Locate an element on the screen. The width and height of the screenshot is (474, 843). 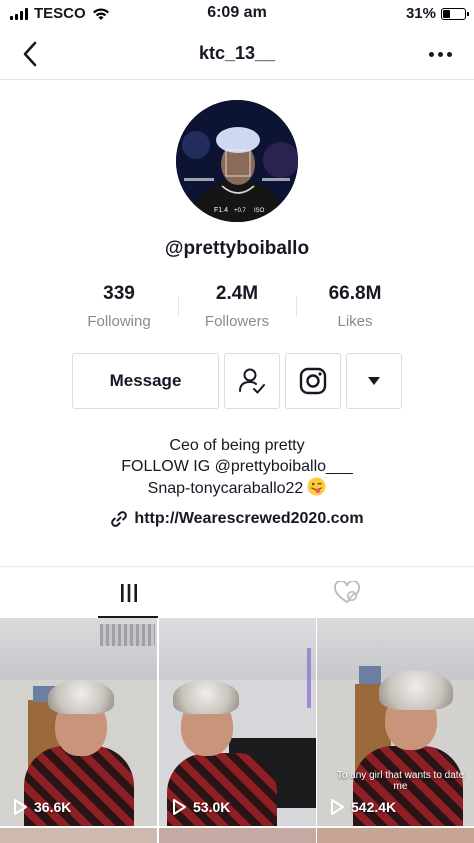
stat-followers: 2.4M Followers is located at coordinates (237, 306).